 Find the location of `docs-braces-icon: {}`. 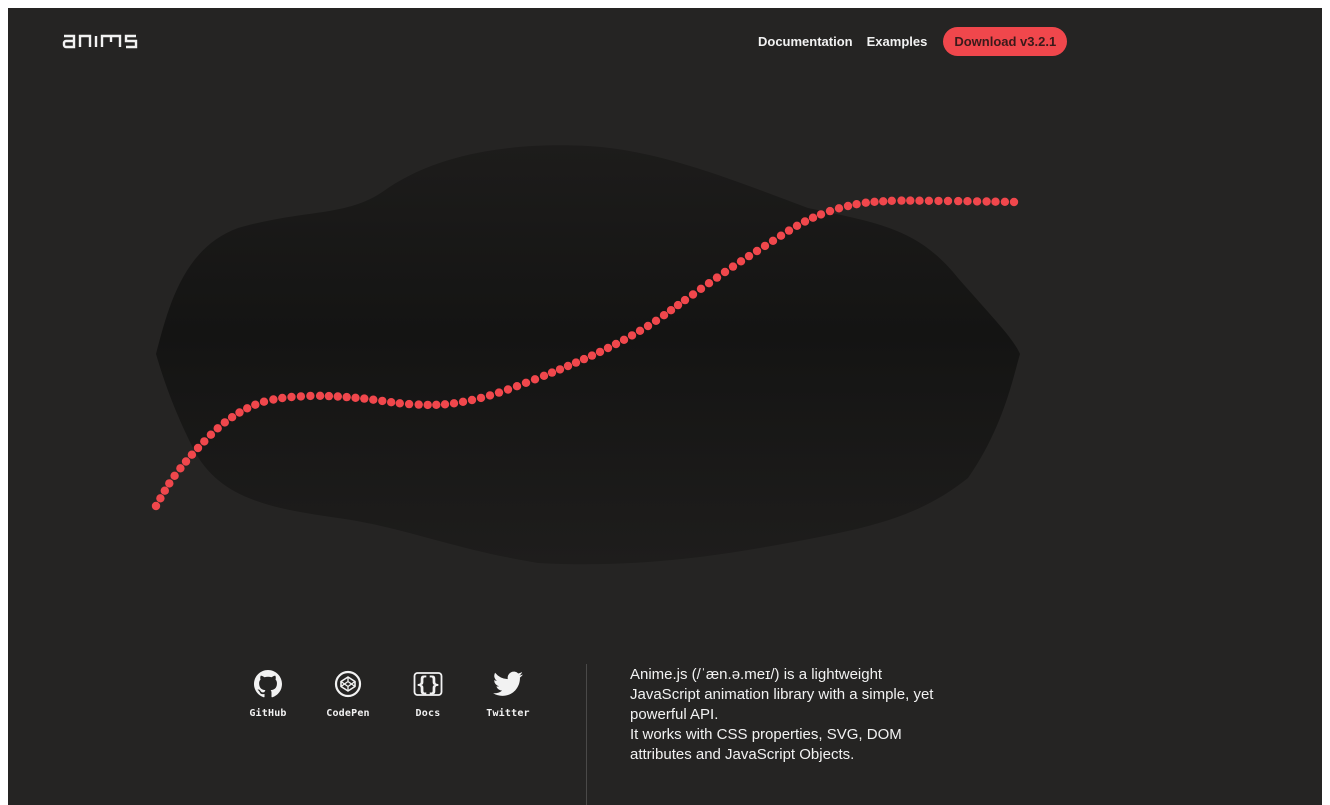

docs-braces-icon: {} is located at coordinates (428, 684).